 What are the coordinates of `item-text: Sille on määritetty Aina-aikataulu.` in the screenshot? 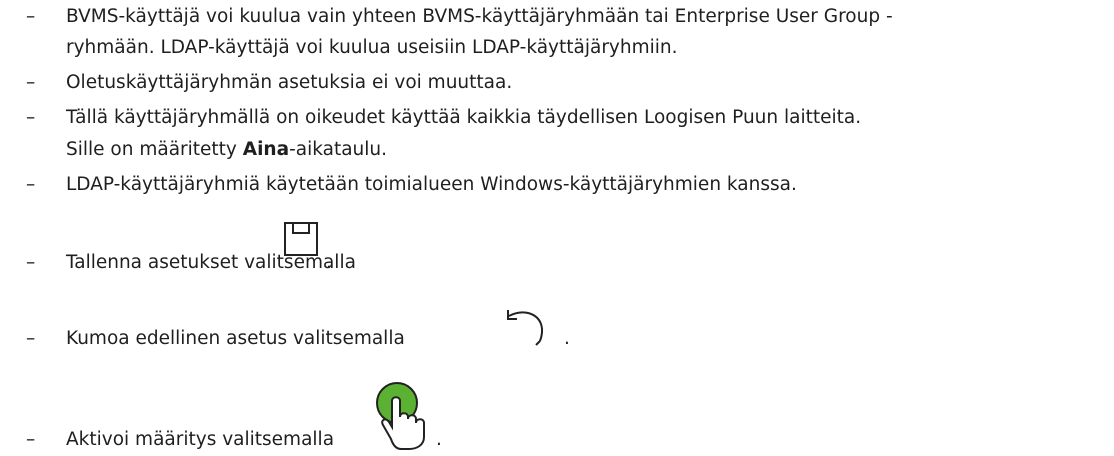 It's located at (586, 149).